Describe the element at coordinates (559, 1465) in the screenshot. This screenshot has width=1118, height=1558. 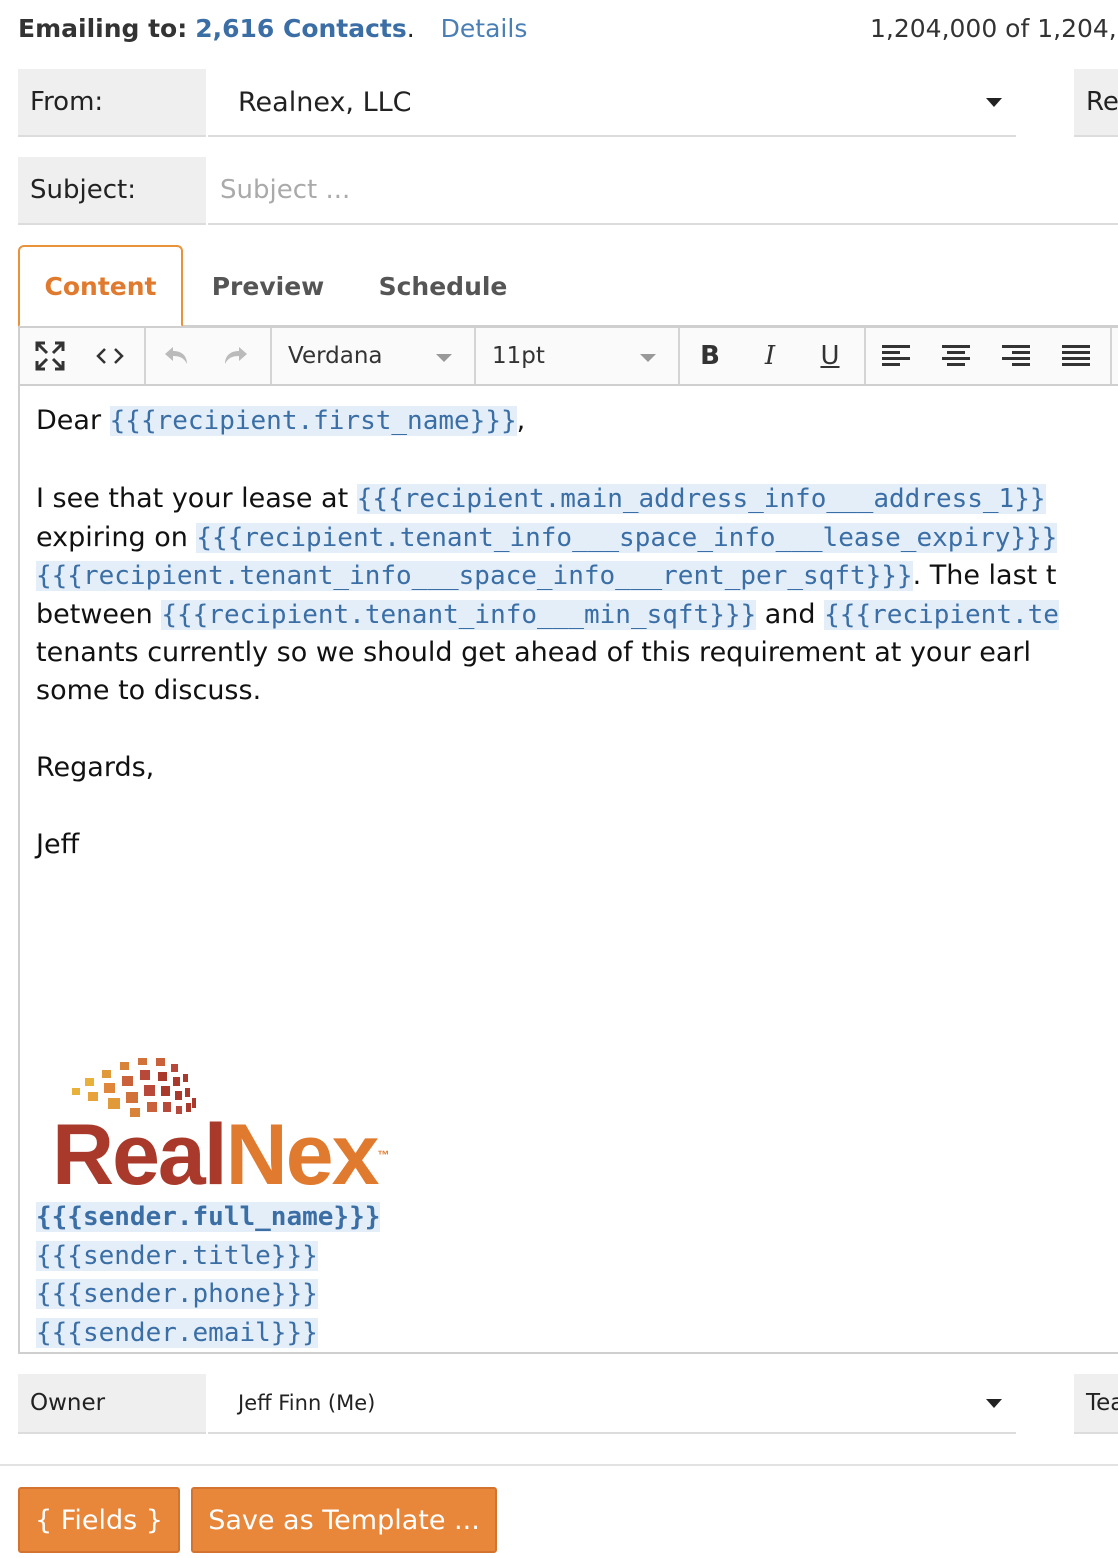
I see `divider` at that location.